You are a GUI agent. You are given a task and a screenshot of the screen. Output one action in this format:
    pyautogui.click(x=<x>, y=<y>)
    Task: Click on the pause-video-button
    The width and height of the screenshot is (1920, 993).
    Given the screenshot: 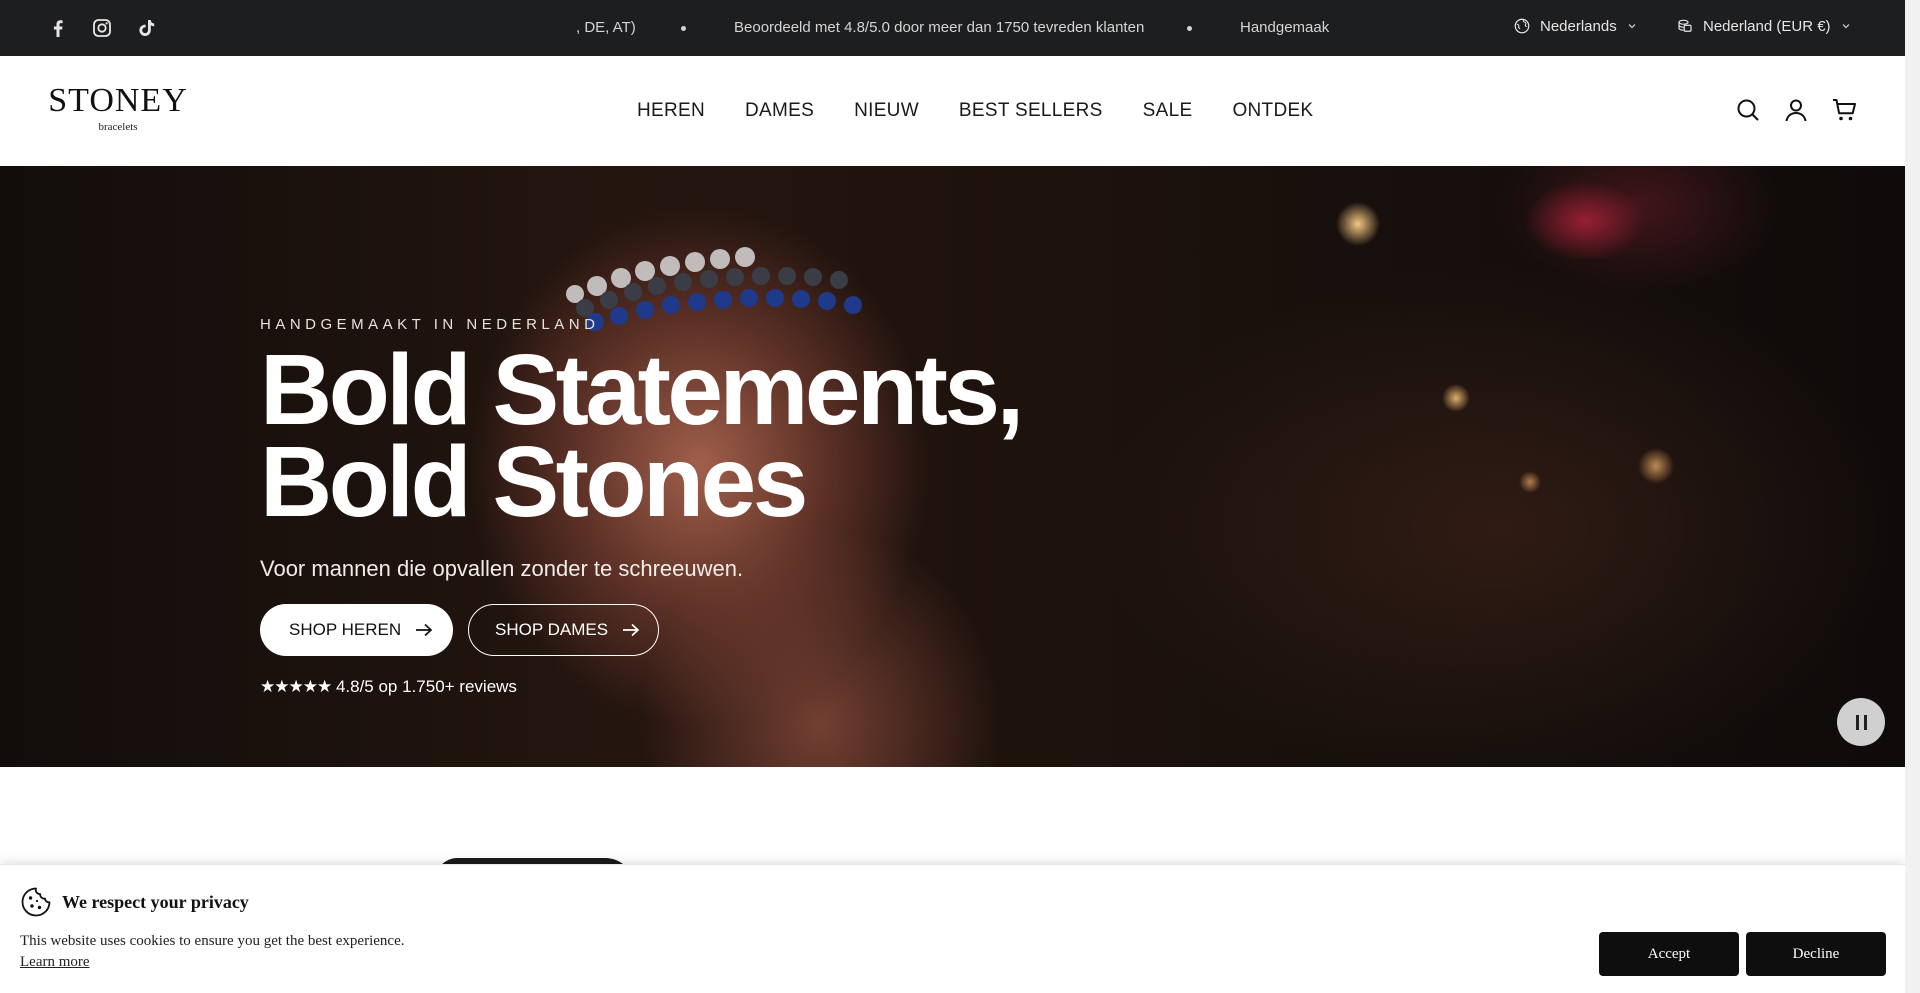 What is the action you would take?
    pyautogui.click(x=1861, y=722)
    